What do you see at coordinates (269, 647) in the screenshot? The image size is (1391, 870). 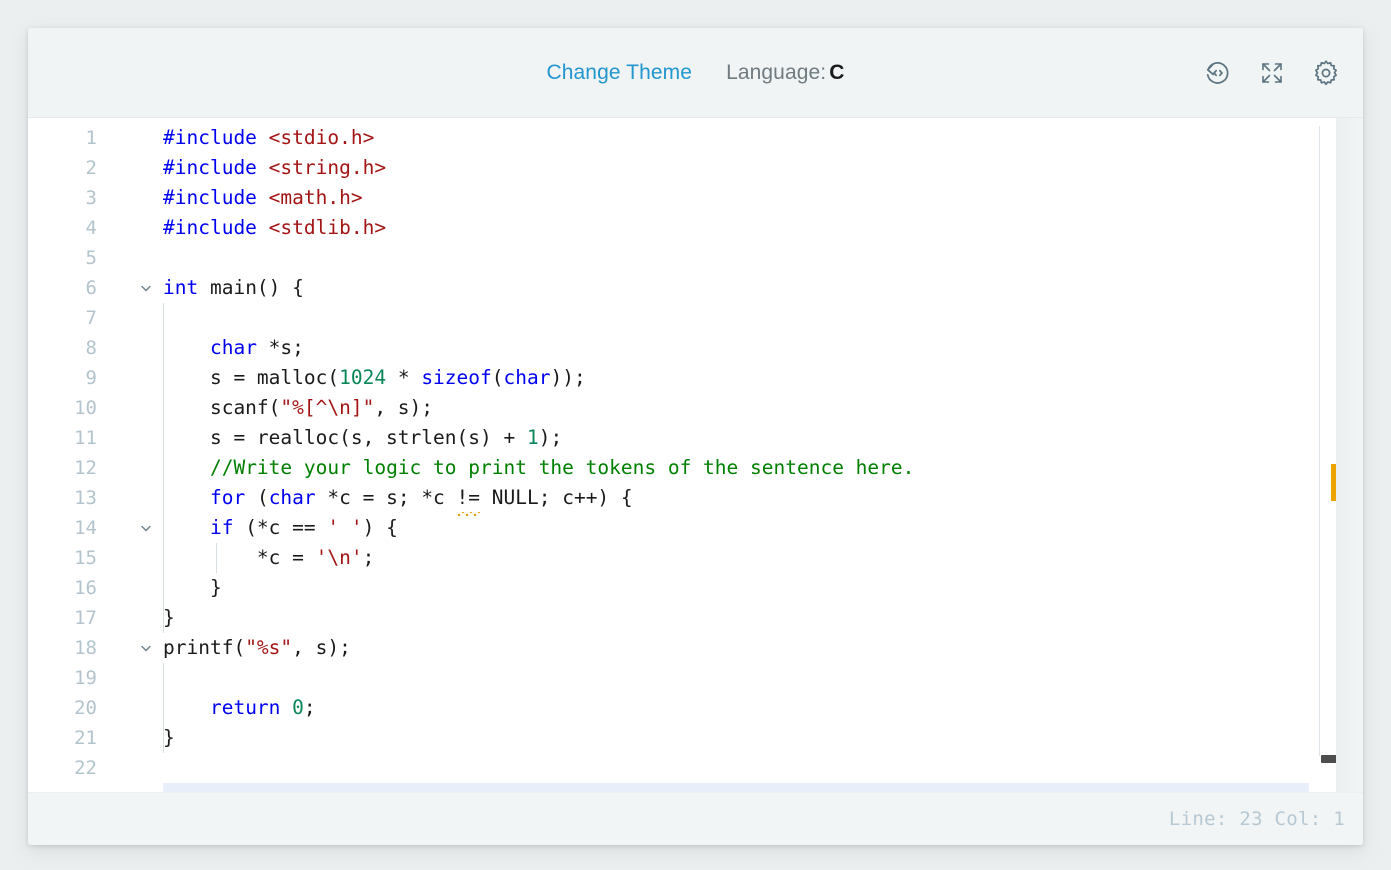 I see `code-token: "%s"` at bounding box center [269, 647].